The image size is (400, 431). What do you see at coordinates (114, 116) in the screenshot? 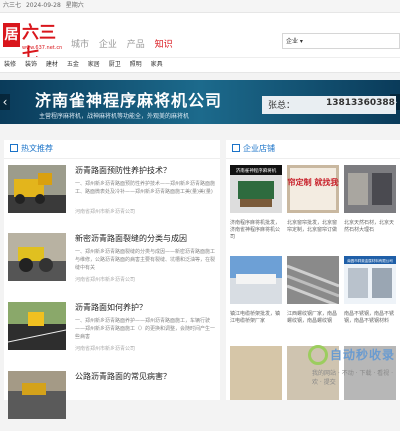
I see `banner-subtitle: 主营程序麻将机，战神麻将机等功能全，外观美的麻将机` at bounding box center [114, 116].